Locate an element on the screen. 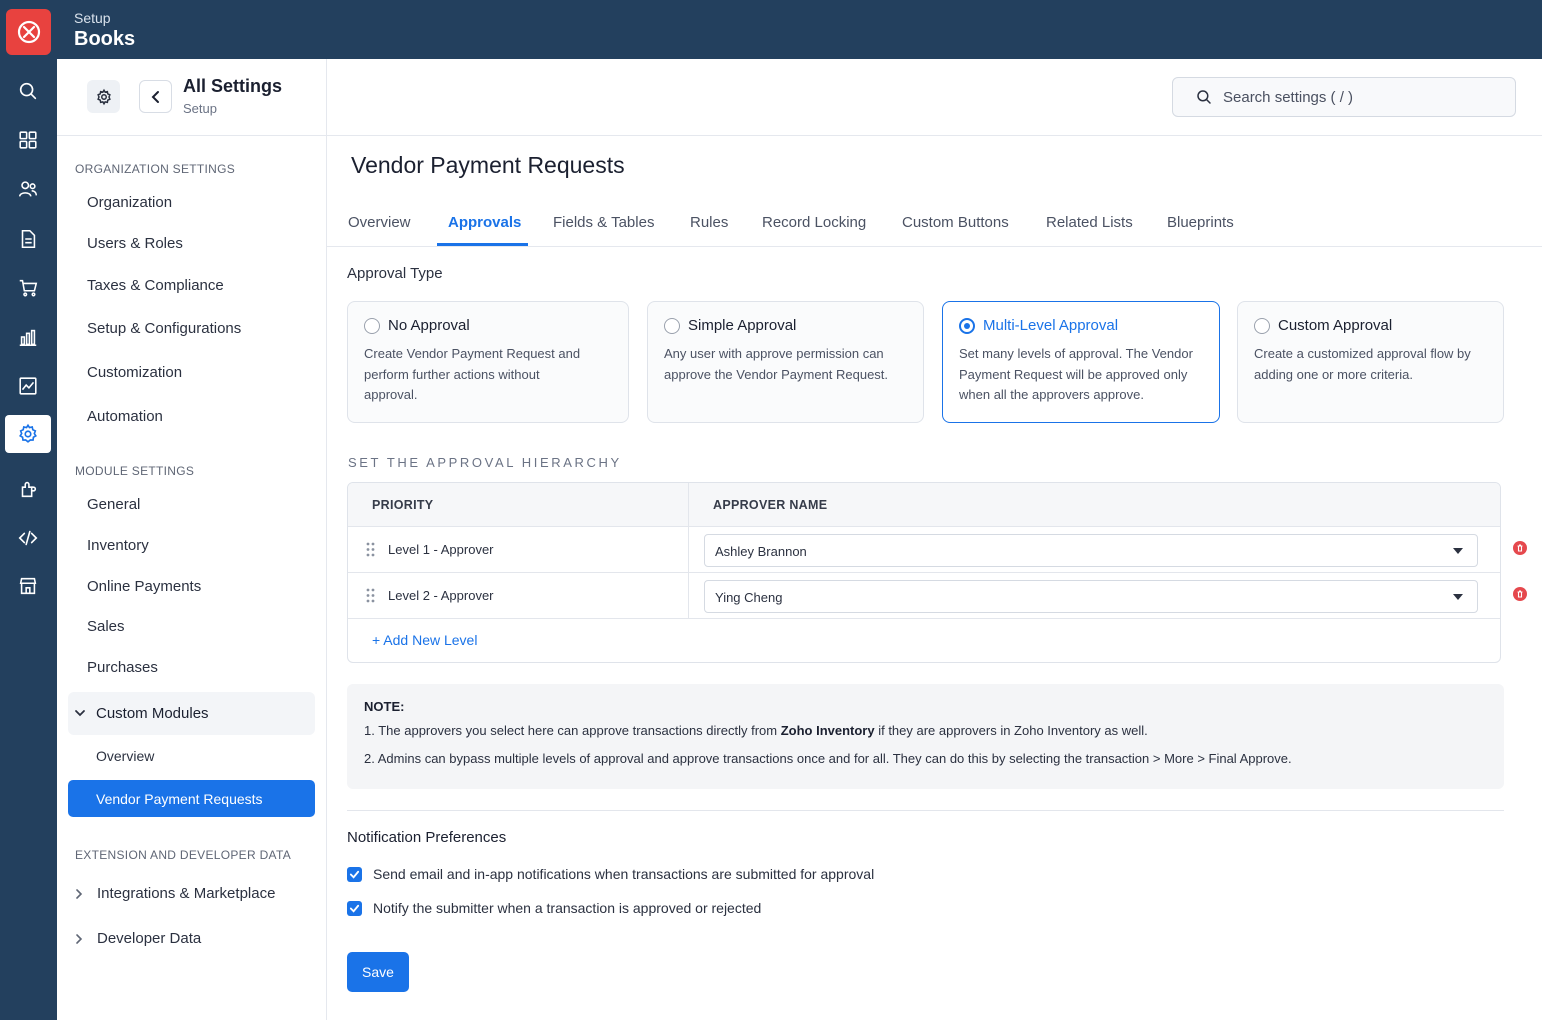 The width and height of the screenshot is (1542, 1020). table-row: Level 1 - Approver Ashley Brannon is located at coordinates (924, 550).